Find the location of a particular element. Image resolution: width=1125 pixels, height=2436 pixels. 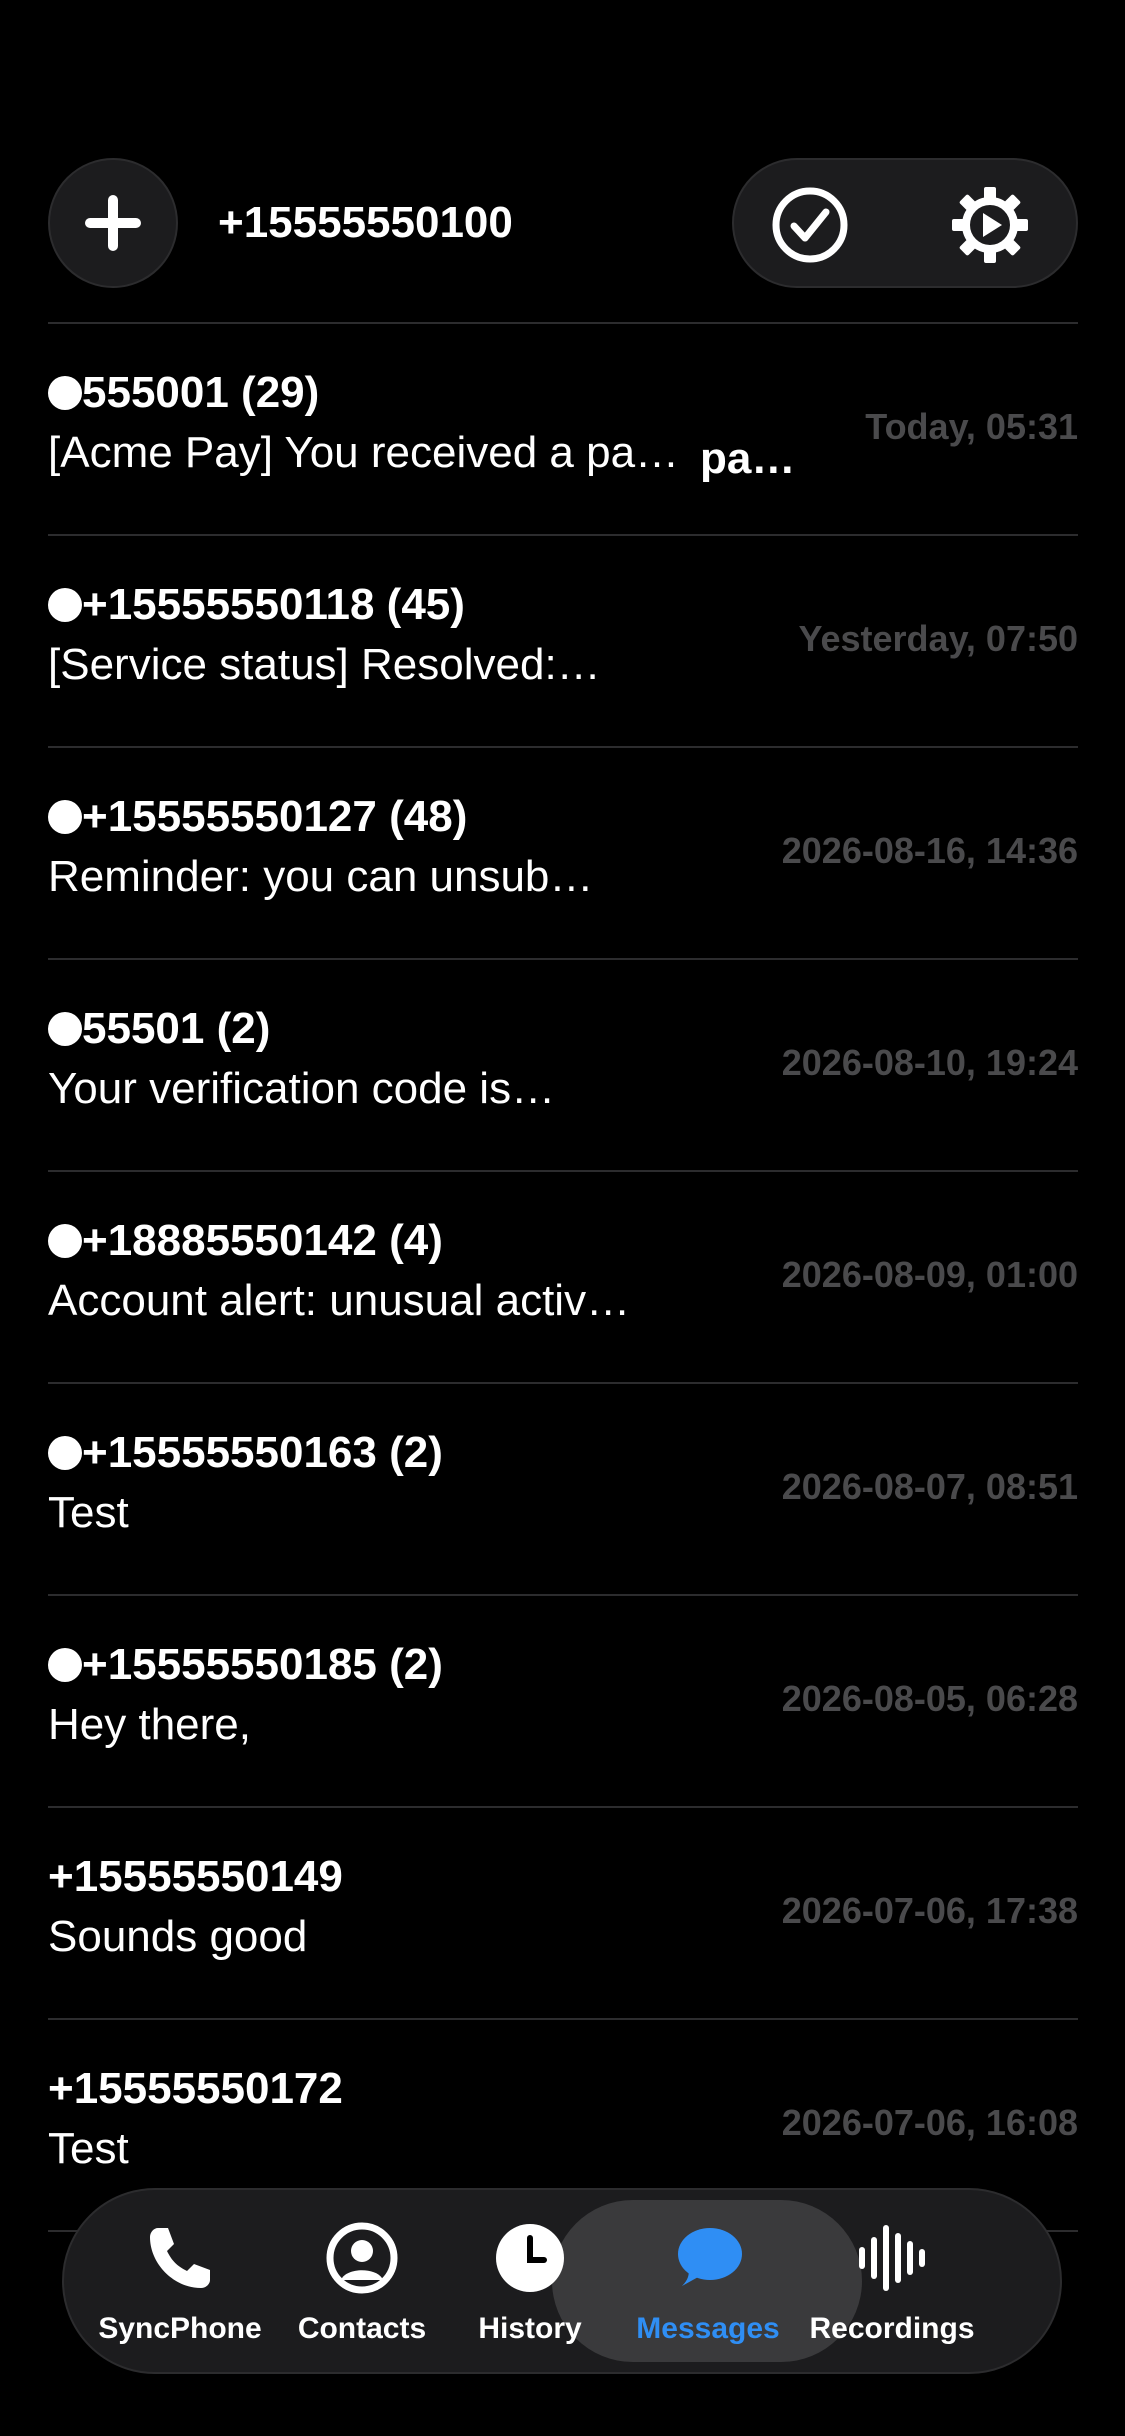

conversation-time: 2026-08-09, 01:00 is located at coordinates (929, 1274).